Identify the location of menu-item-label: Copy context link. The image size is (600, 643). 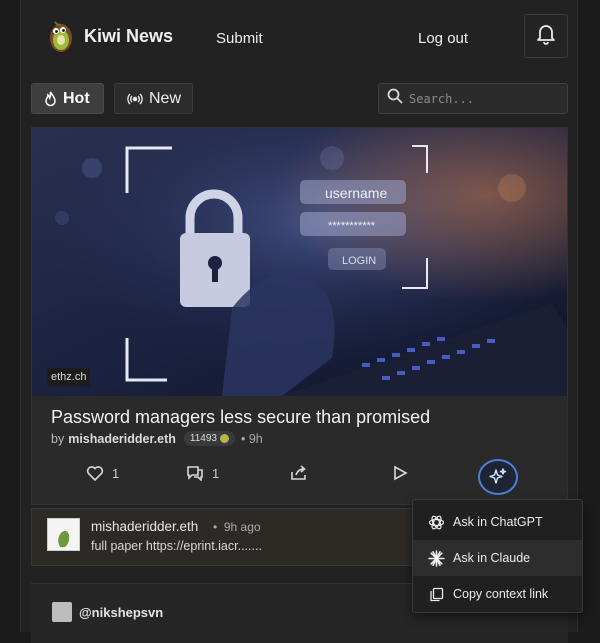
(501, 594).